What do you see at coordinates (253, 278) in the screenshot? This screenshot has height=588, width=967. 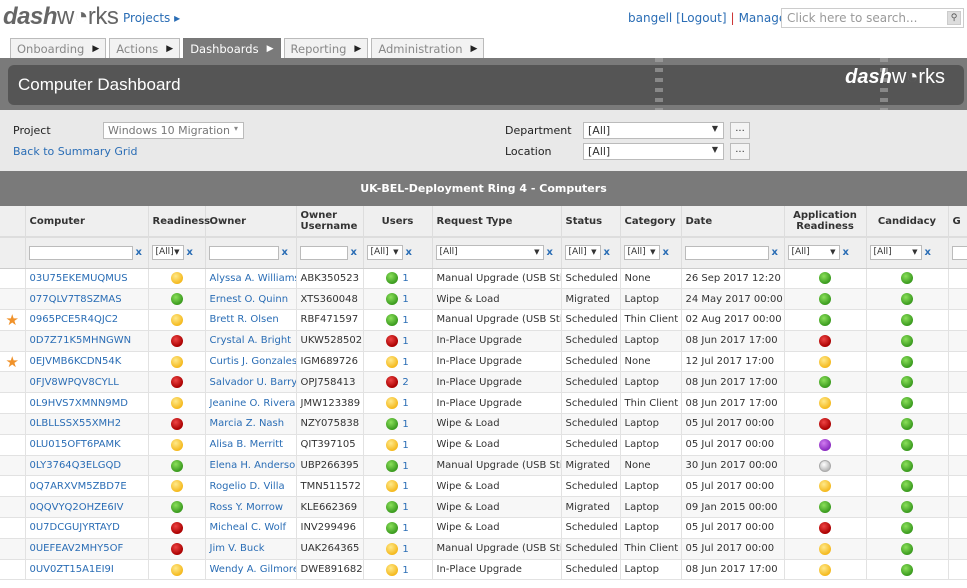 I see `owner-link: Alyssa A. Williams` at bounding box center [253, 278].